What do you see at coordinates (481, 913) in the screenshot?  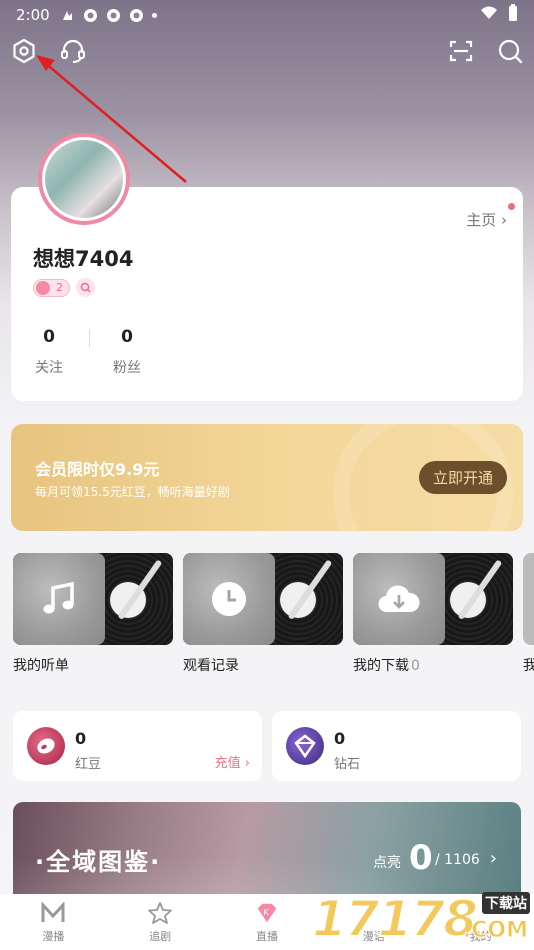 I see `profile-icon` at bounding box center [481, 913].